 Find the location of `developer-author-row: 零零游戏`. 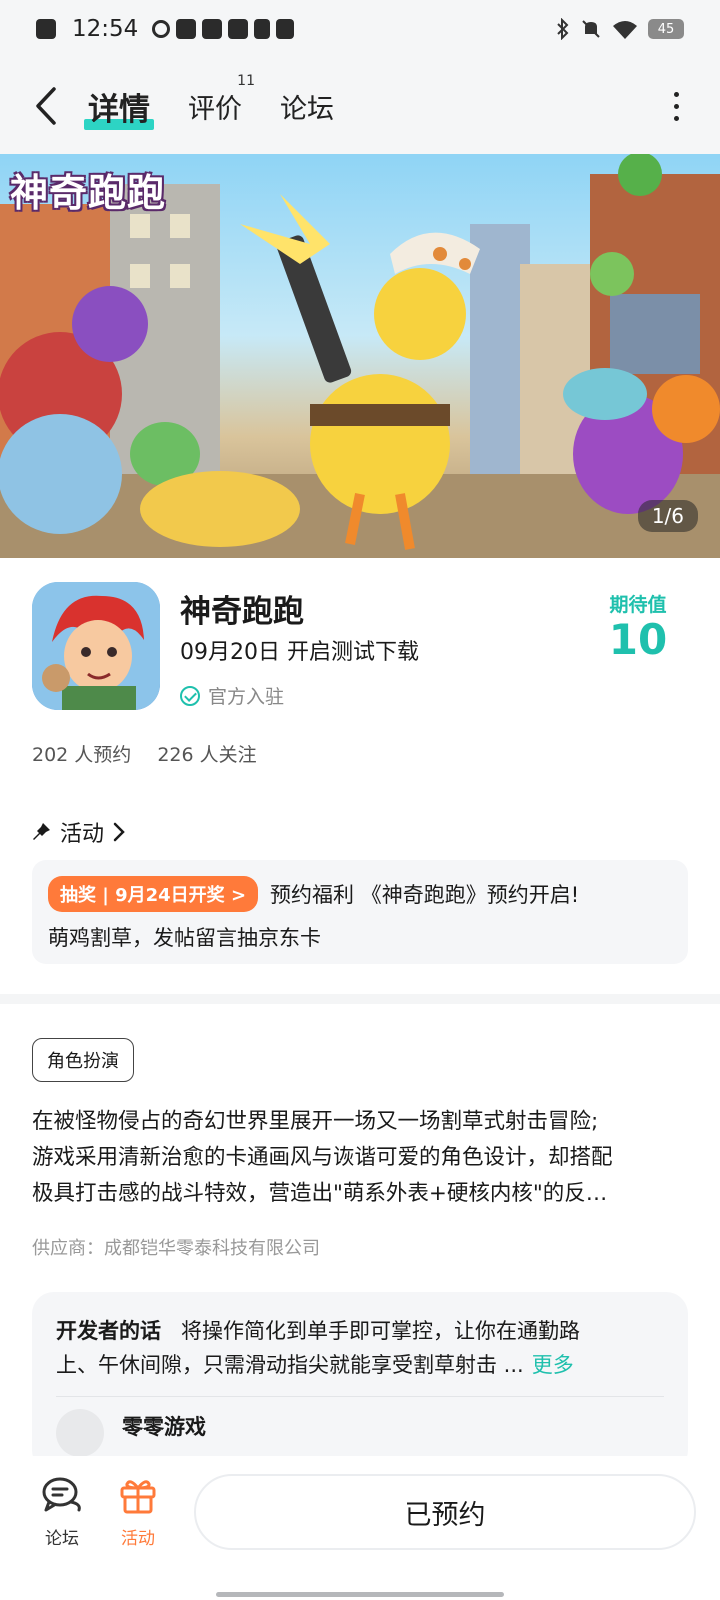

developer-author-row: 零零游戏 is located at coordinates (360, 1433).